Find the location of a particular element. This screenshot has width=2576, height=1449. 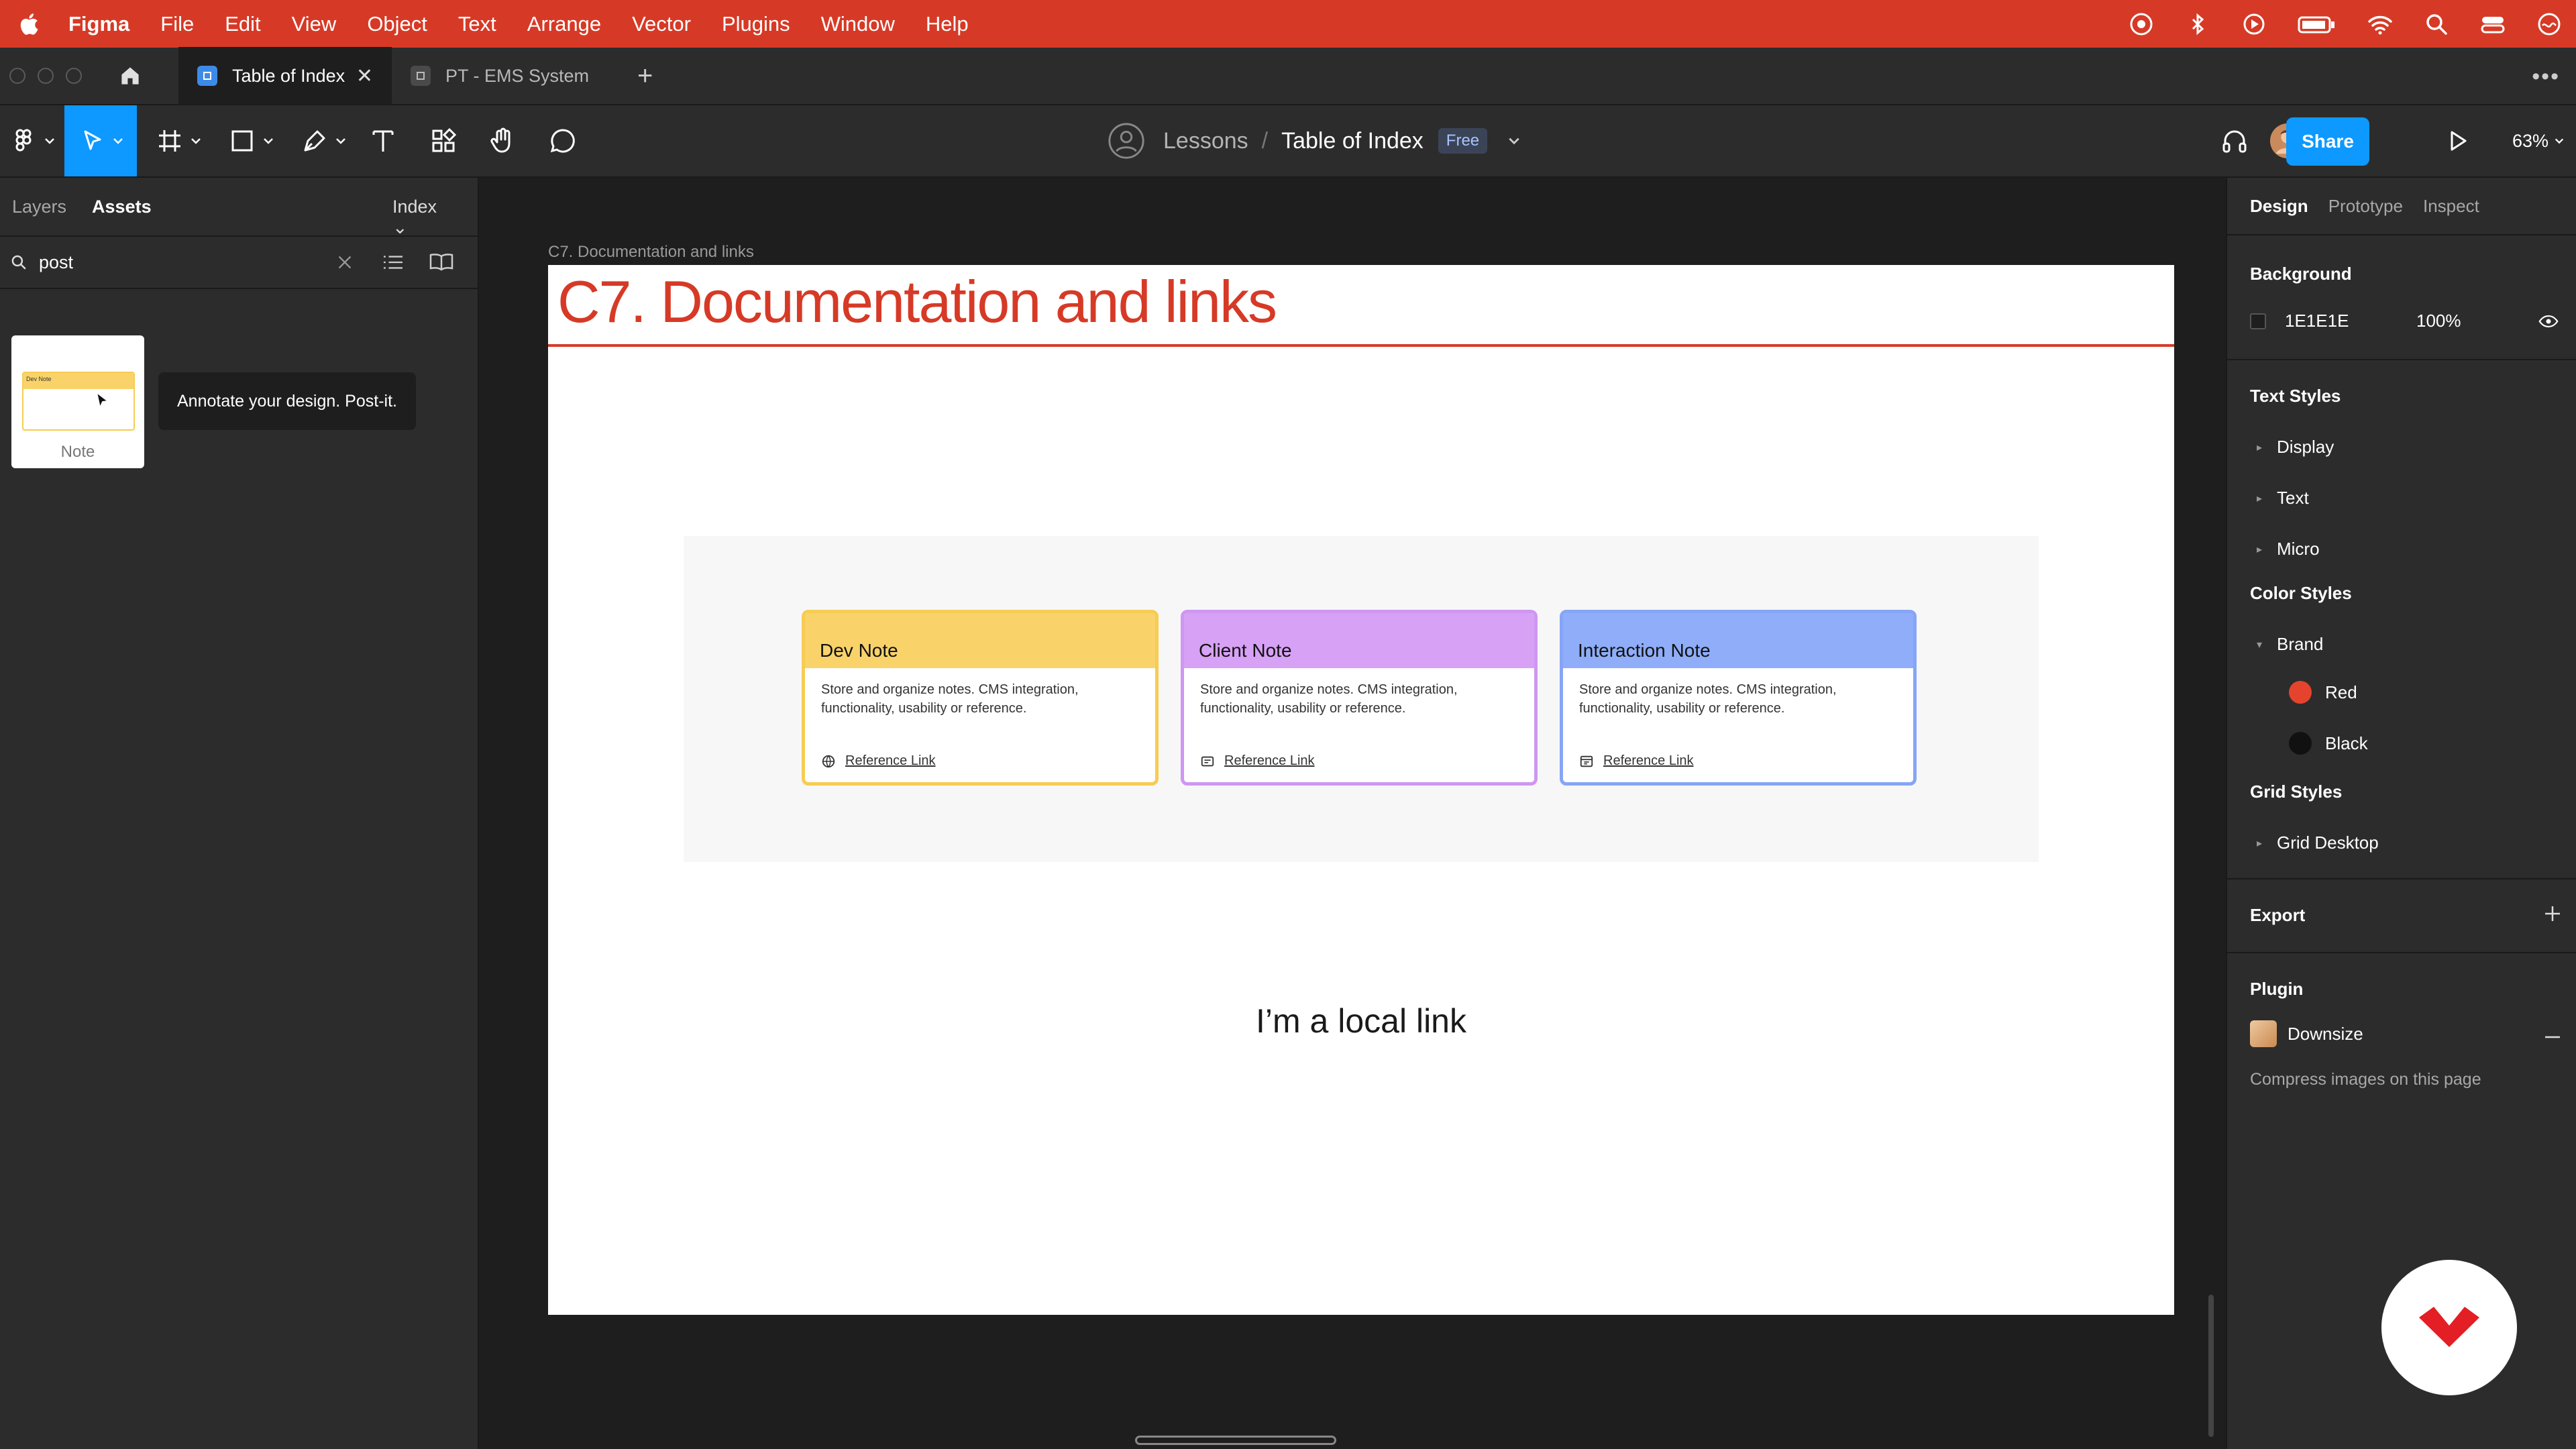

text-tool-button is located at coordinates (383, 140).